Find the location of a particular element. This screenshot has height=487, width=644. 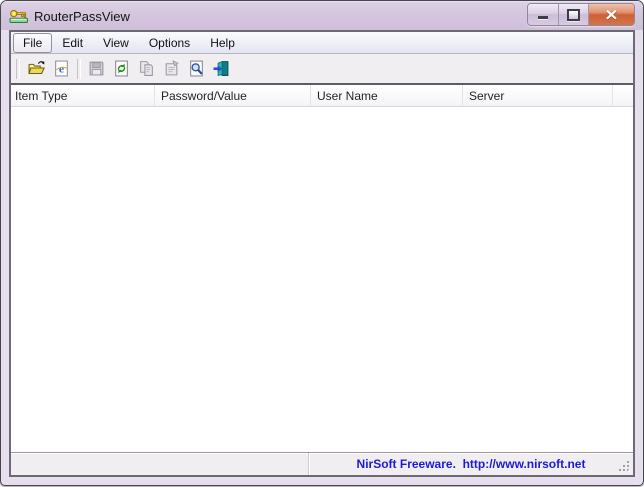

minimize-button is located at coordinates (543, 14).